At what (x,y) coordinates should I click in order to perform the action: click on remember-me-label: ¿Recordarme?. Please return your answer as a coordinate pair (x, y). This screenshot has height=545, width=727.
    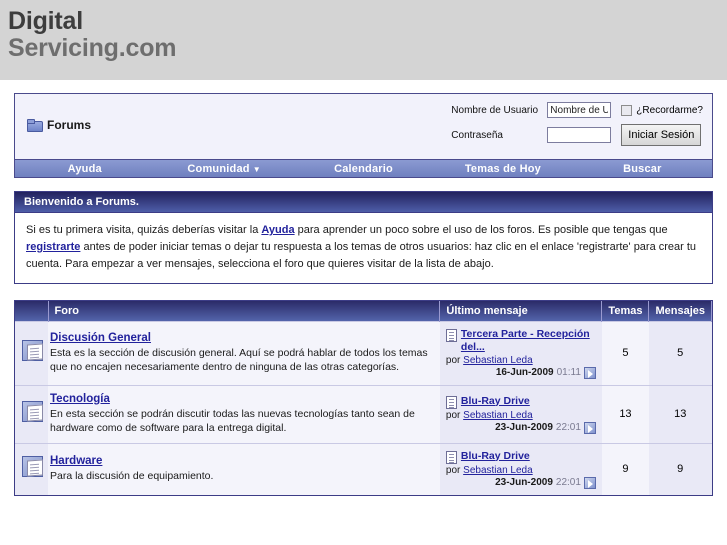
    Looking at the image, I should click on (669, 110).